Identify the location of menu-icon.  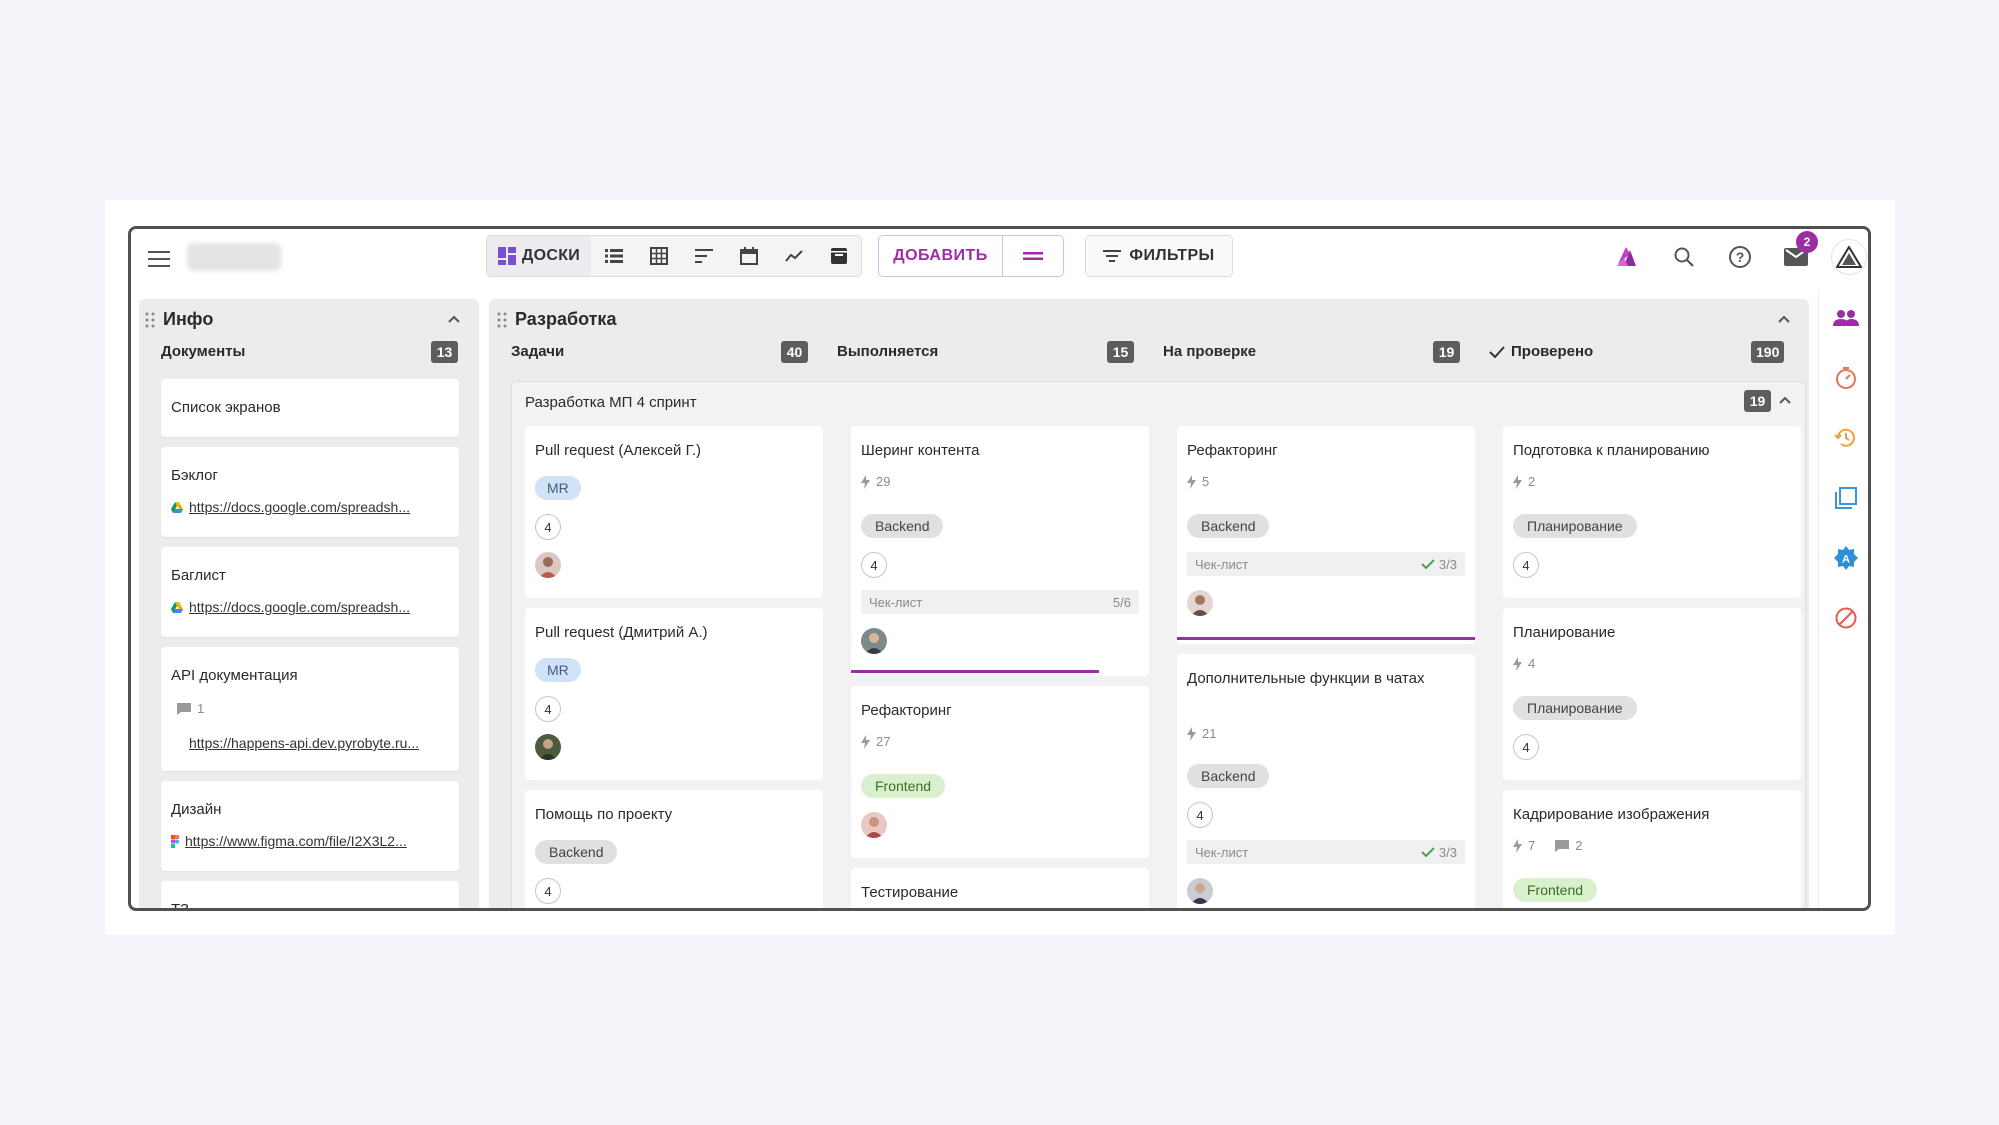
(159, 259).